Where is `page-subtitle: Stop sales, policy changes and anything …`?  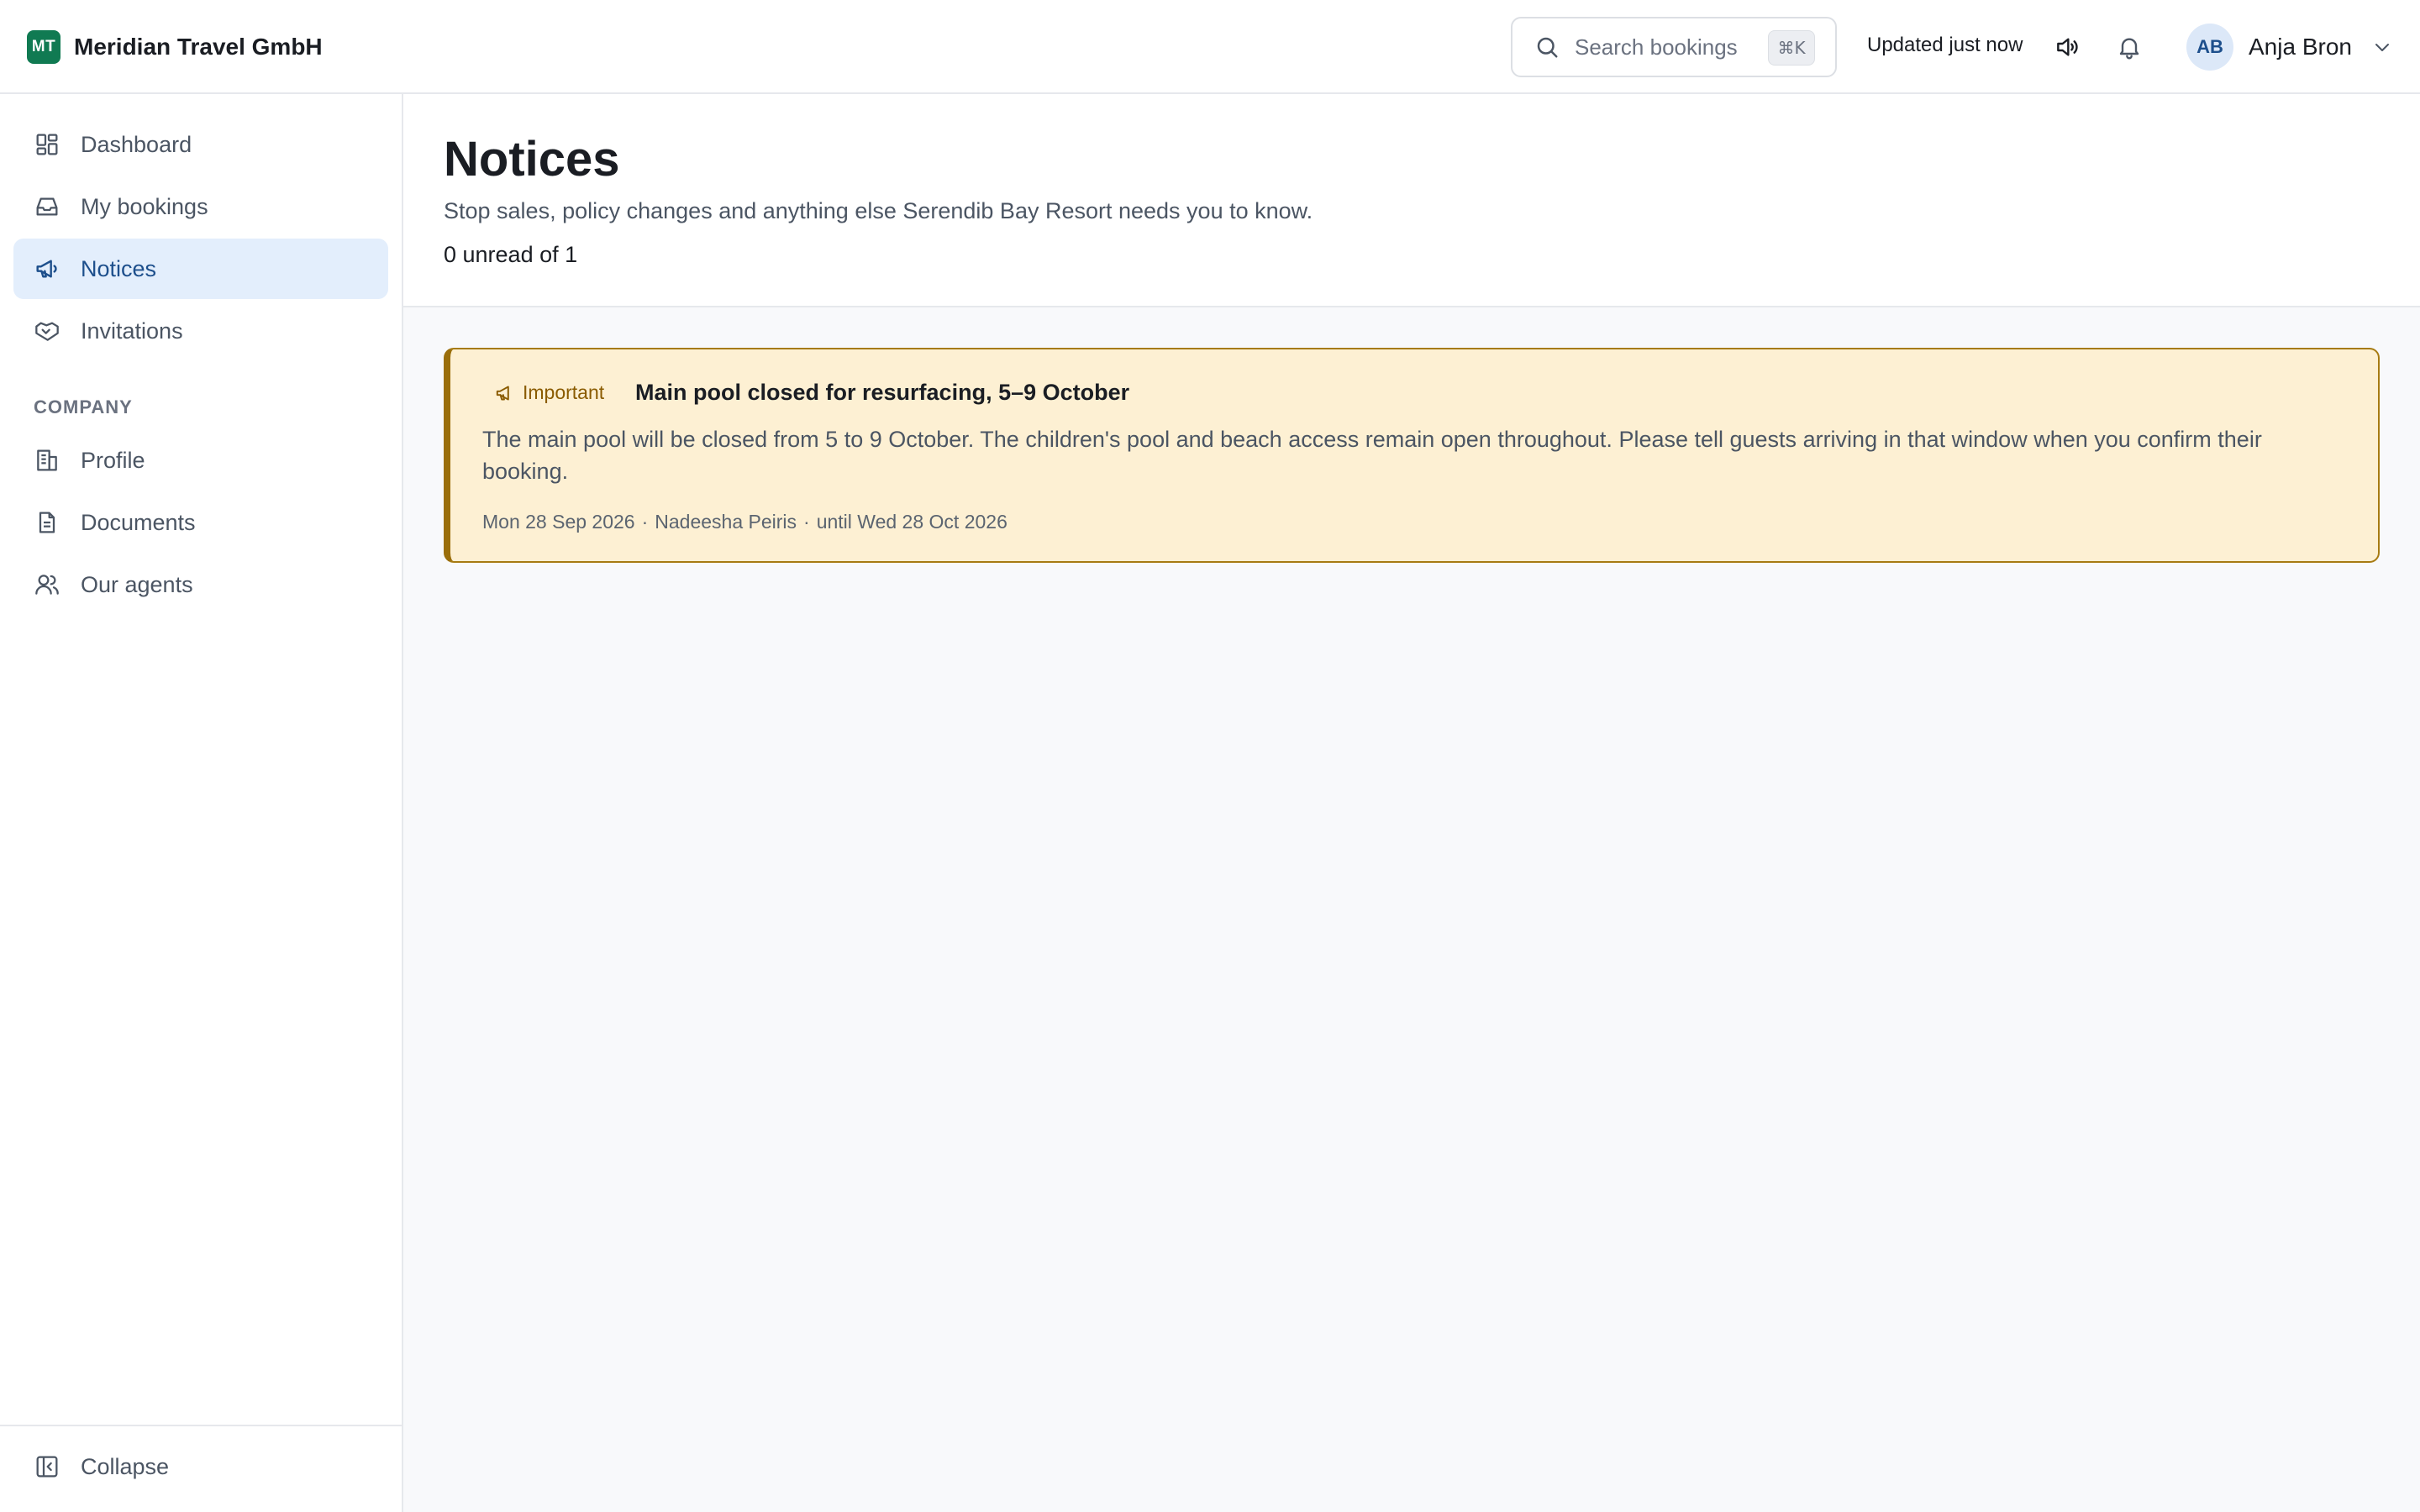
page-subtitle: Stop sales, policy changes and anything … is located at coordinates (878, 210).